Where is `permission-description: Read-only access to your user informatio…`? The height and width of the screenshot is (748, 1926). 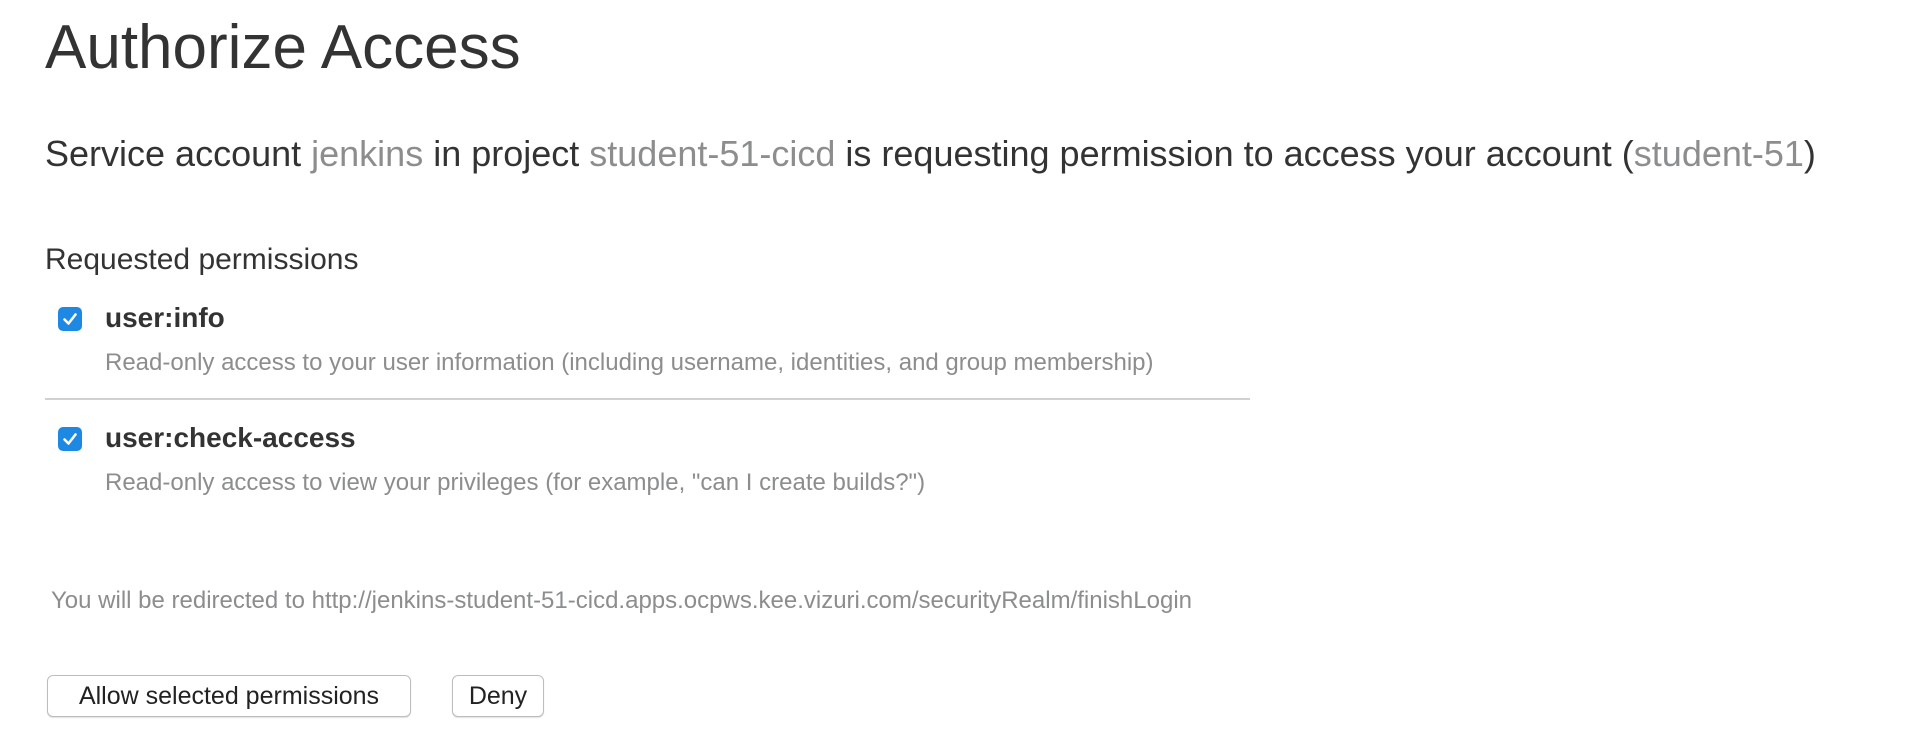 permission-description: Read-only access to your user informatio… is located at coordinates (629, 362).